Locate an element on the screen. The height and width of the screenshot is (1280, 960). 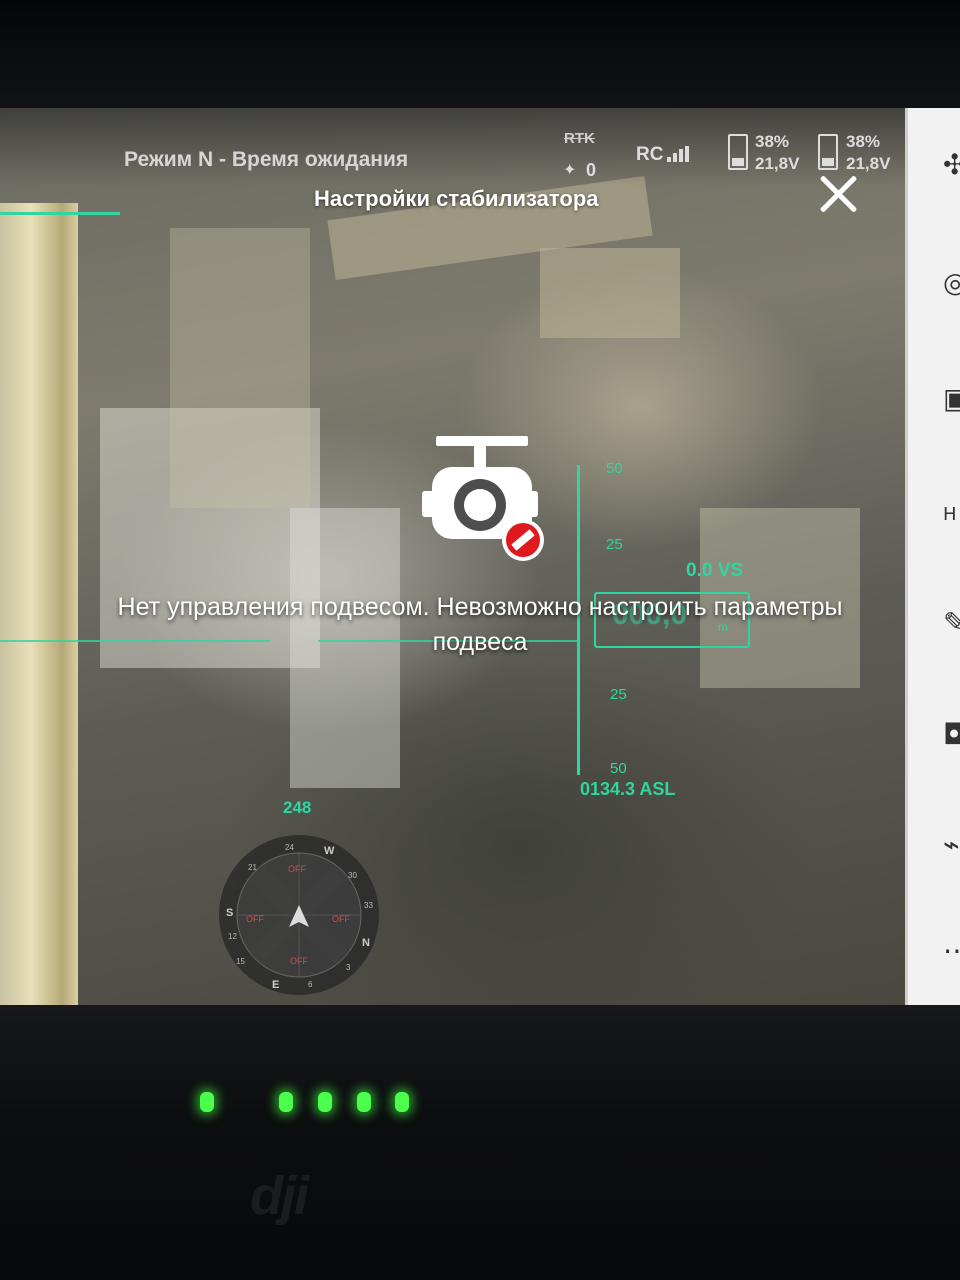
compass-label: 3 is located at coordinates (348, 967).